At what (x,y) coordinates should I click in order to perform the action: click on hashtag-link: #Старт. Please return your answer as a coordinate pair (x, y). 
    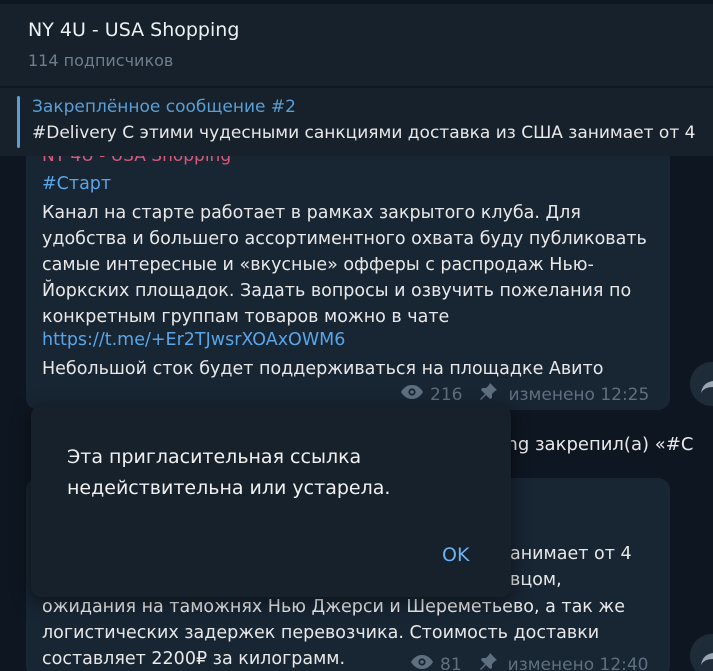
    Looking at the image, I should click on (76, 184).